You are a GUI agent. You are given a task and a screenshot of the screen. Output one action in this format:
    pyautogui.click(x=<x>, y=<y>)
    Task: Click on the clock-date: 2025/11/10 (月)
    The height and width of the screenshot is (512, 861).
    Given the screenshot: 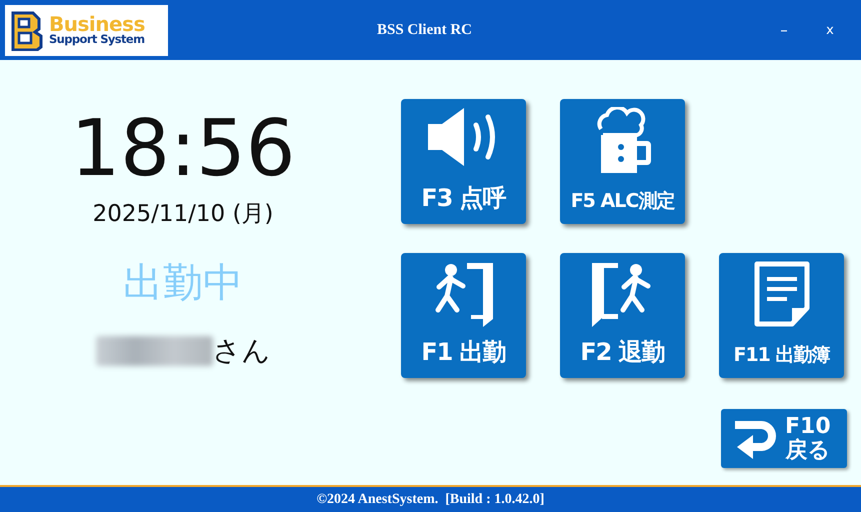 What is the action you would take?
    pyautogui.click(x=183, y=214)
    